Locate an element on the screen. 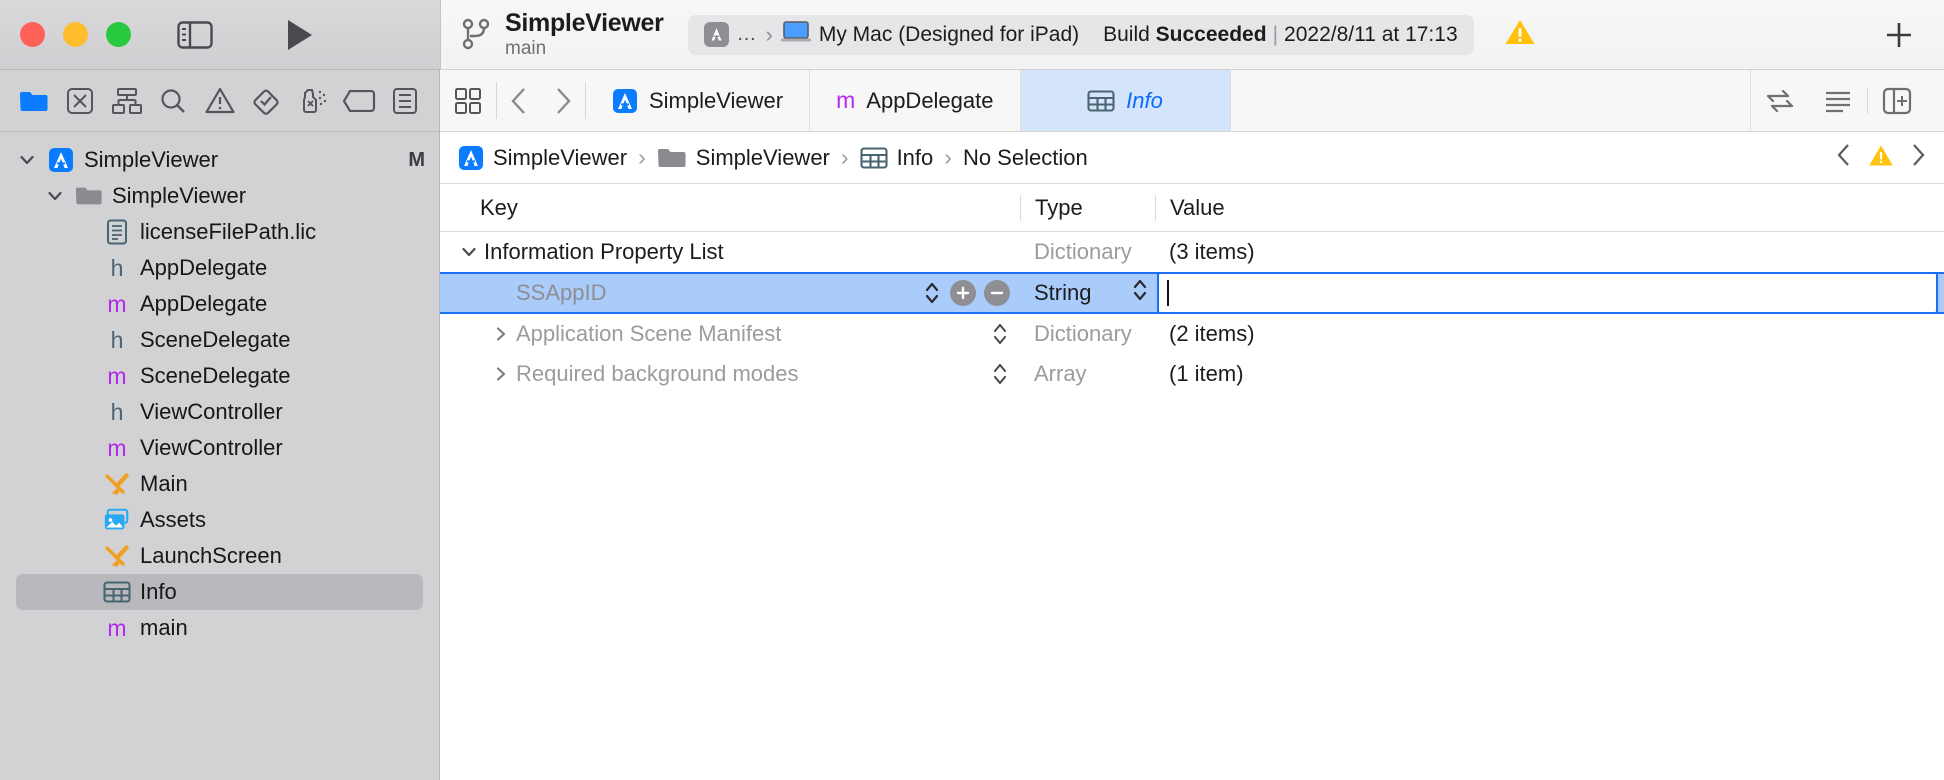  zoom-window-button is located at coordinates (118, 34).